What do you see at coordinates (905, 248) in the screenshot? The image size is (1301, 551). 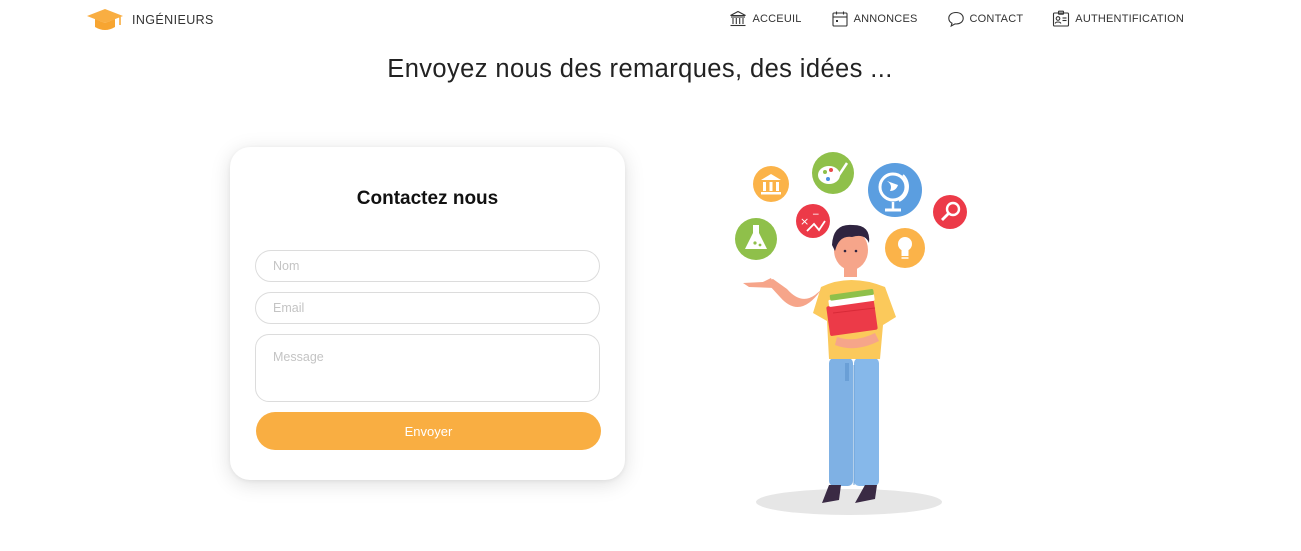 I see `lightbulb-icon` at bounding box center [905, 248].